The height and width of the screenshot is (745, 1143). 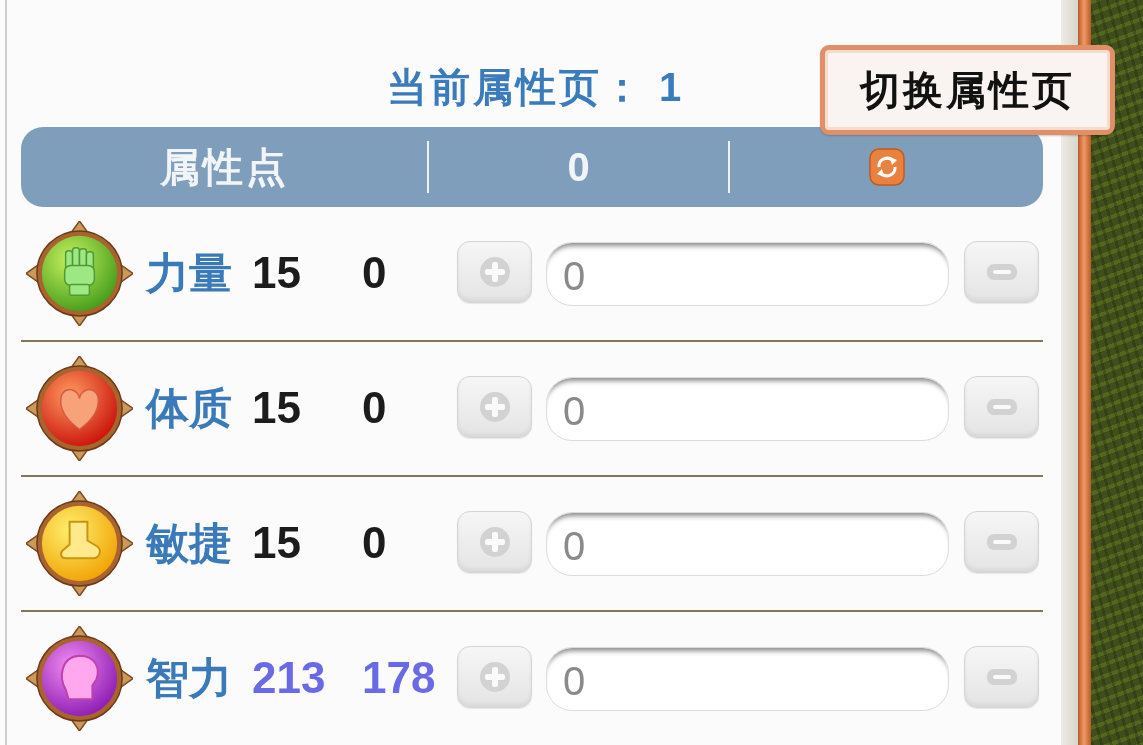 What do you see at coordinates (886, 167) in the screenshot?
I see `refresh-icon` at bounding box center [886, 167].